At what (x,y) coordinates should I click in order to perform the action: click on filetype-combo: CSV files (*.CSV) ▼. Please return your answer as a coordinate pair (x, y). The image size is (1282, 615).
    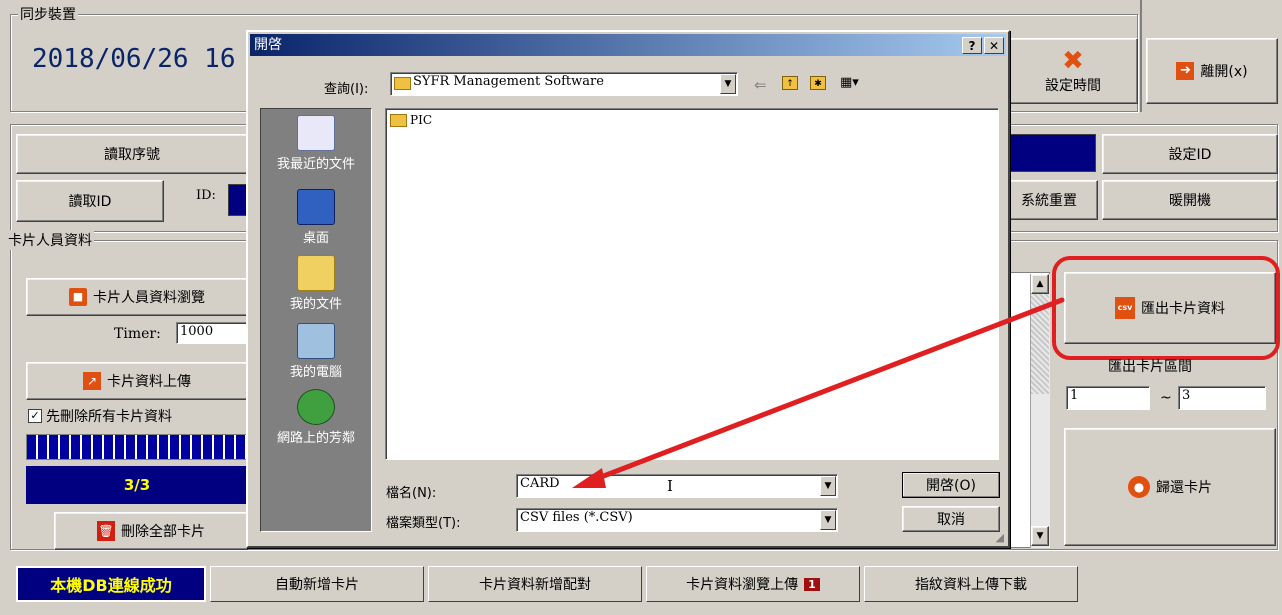
    Looking at the image, I should click on (677, 520).